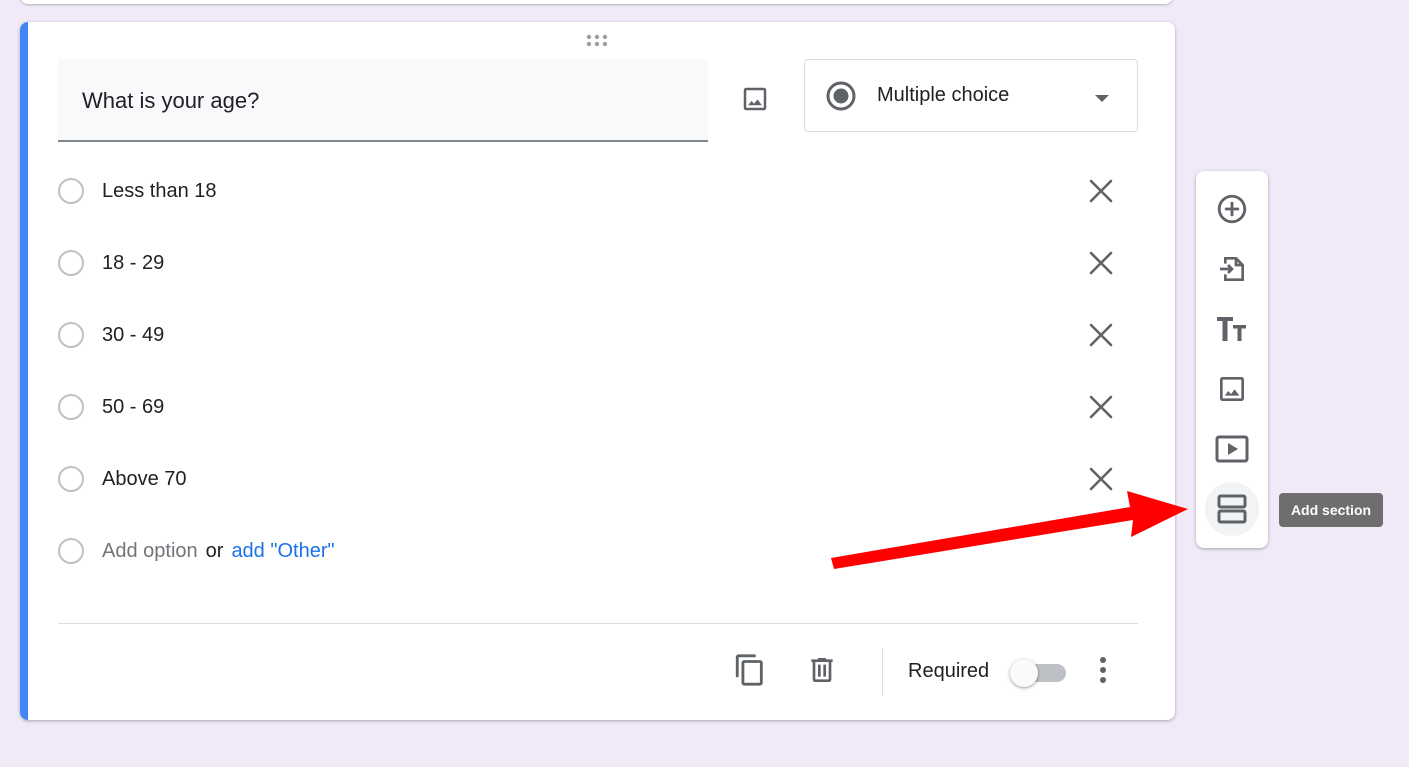  What do you see at coordinates (24, 371) in the screenshot?
I see `card-accent-bar` at bounding box center [24, 371].